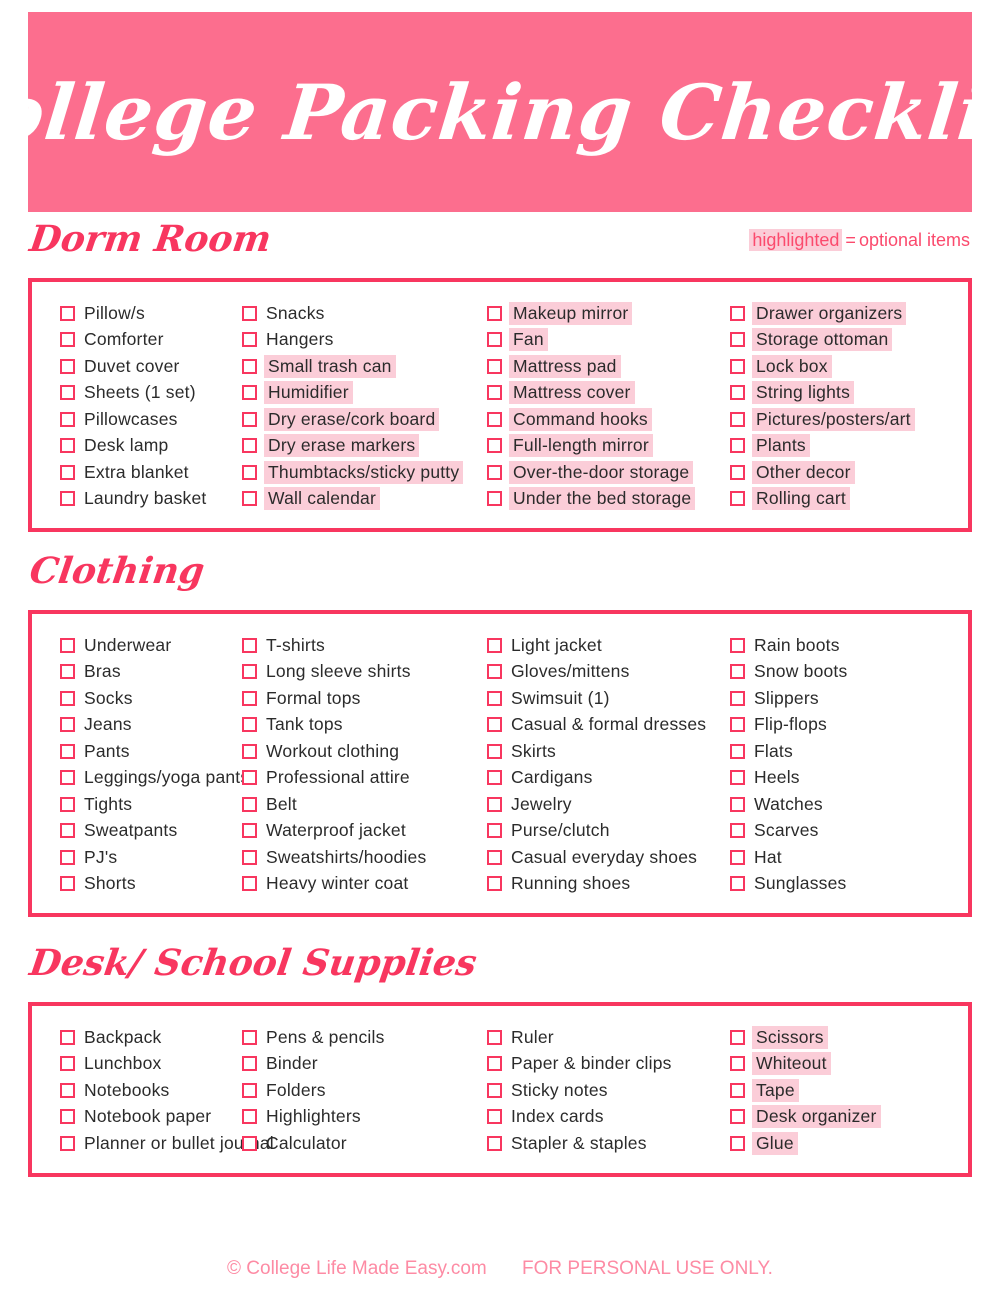 This screenshot has width=1000, height=1313. What do you see at coordinates (364, 499) in the screenshot?
I see `checklist-item: Wall calendar` at bounding box center [364, 499].